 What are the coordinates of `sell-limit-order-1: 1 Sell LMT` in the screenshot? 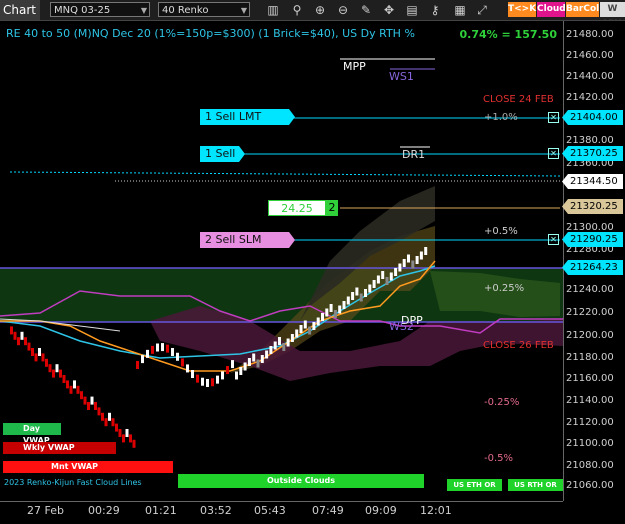 It's located at (247, 117).